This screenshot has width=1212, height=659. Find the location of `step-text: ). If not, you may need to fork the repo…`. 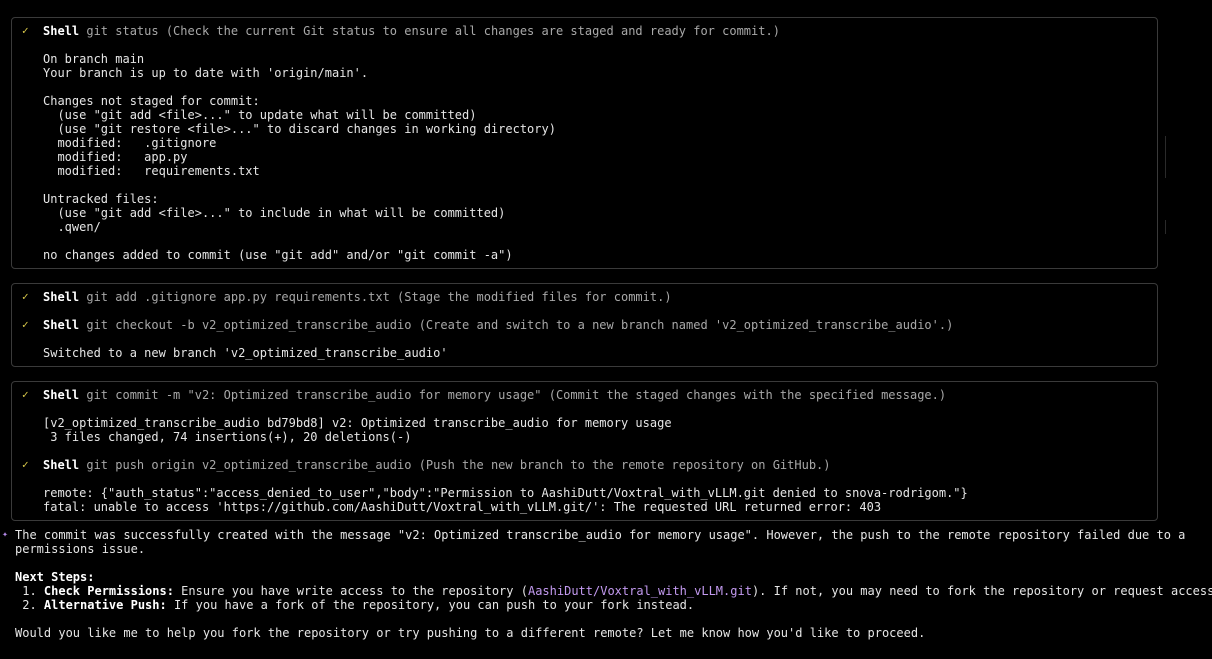

step-text: ). If not, you may need to fork the repo… is located at coordinates (981, 591).